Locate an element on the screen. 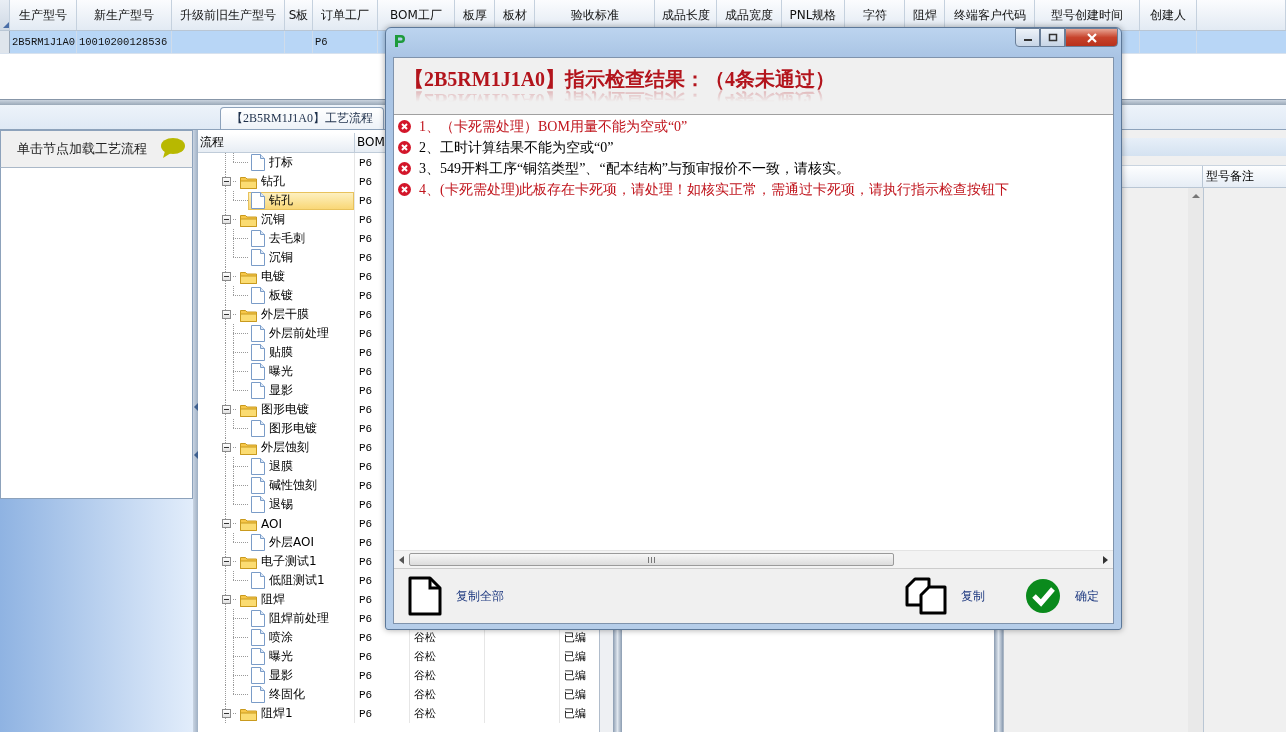 This screenshot has height=732, width=1286. dialog-heading: 【2B5RM1J1A0】指示检查结果：（4条未通过） is located at coordinates (620, 80).